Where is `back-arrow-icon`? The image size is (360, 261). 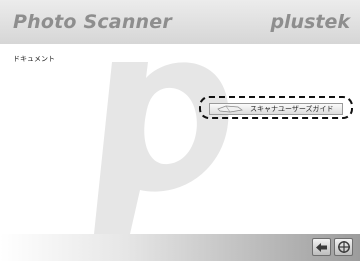
back-arrow-icon is located at coordinates (321, 247).